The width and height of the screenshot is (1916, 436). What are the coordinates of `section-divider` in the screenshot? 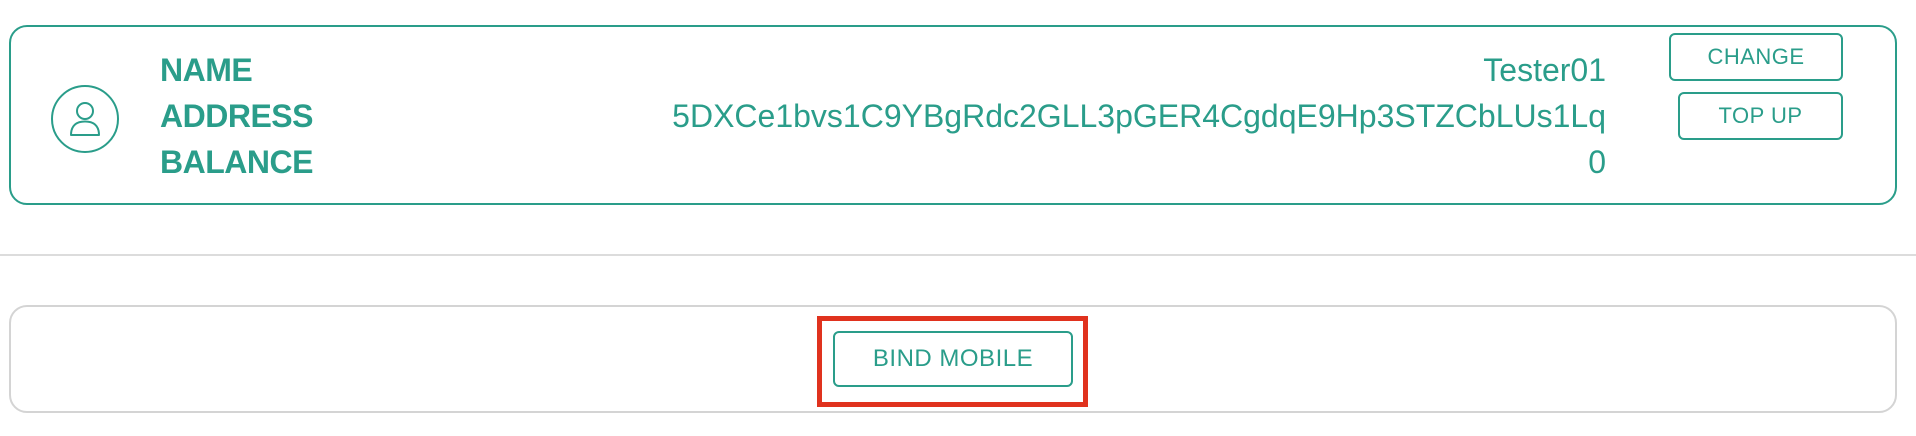 It's located at (958, 255).